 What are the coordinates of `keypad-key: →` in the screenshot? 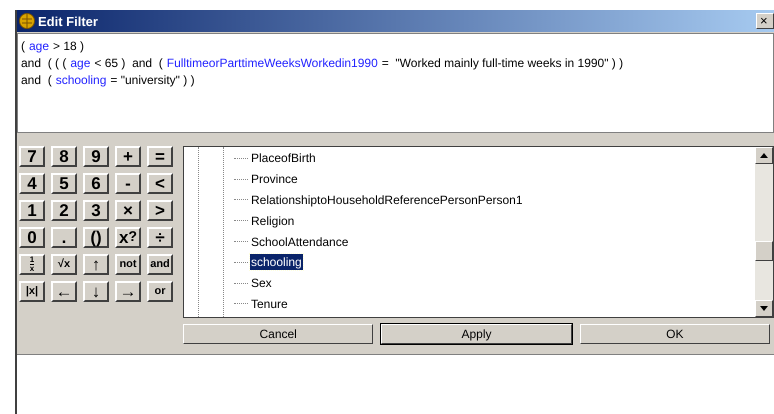 It's located at (128, 291).